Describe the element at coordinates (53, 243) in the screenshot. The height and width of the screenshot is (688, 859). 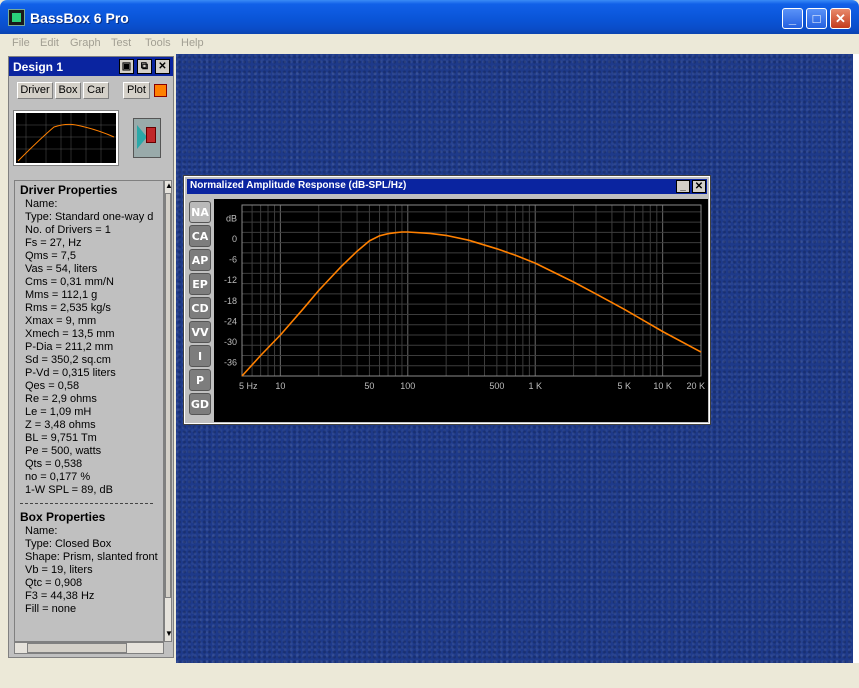
I see `driver-properties-line: Fs = 27, Hz` at that location.